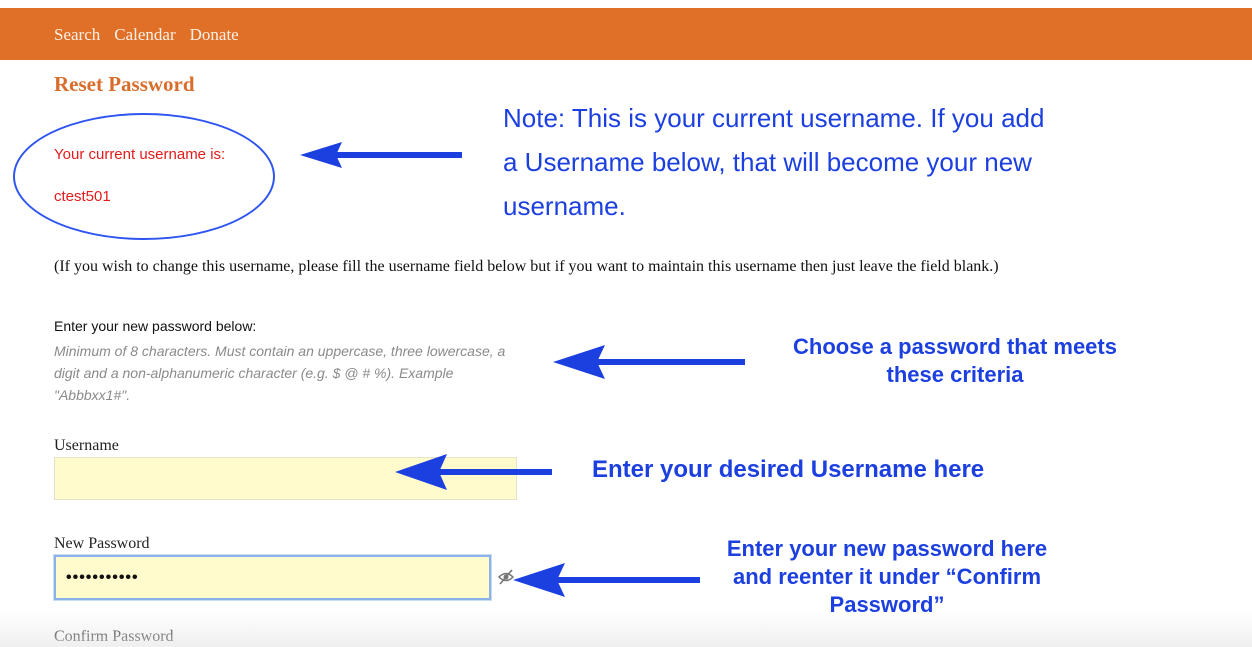 The image size is (1252, 647). I want to click on new-password-label: New Password, so click(102, 543).